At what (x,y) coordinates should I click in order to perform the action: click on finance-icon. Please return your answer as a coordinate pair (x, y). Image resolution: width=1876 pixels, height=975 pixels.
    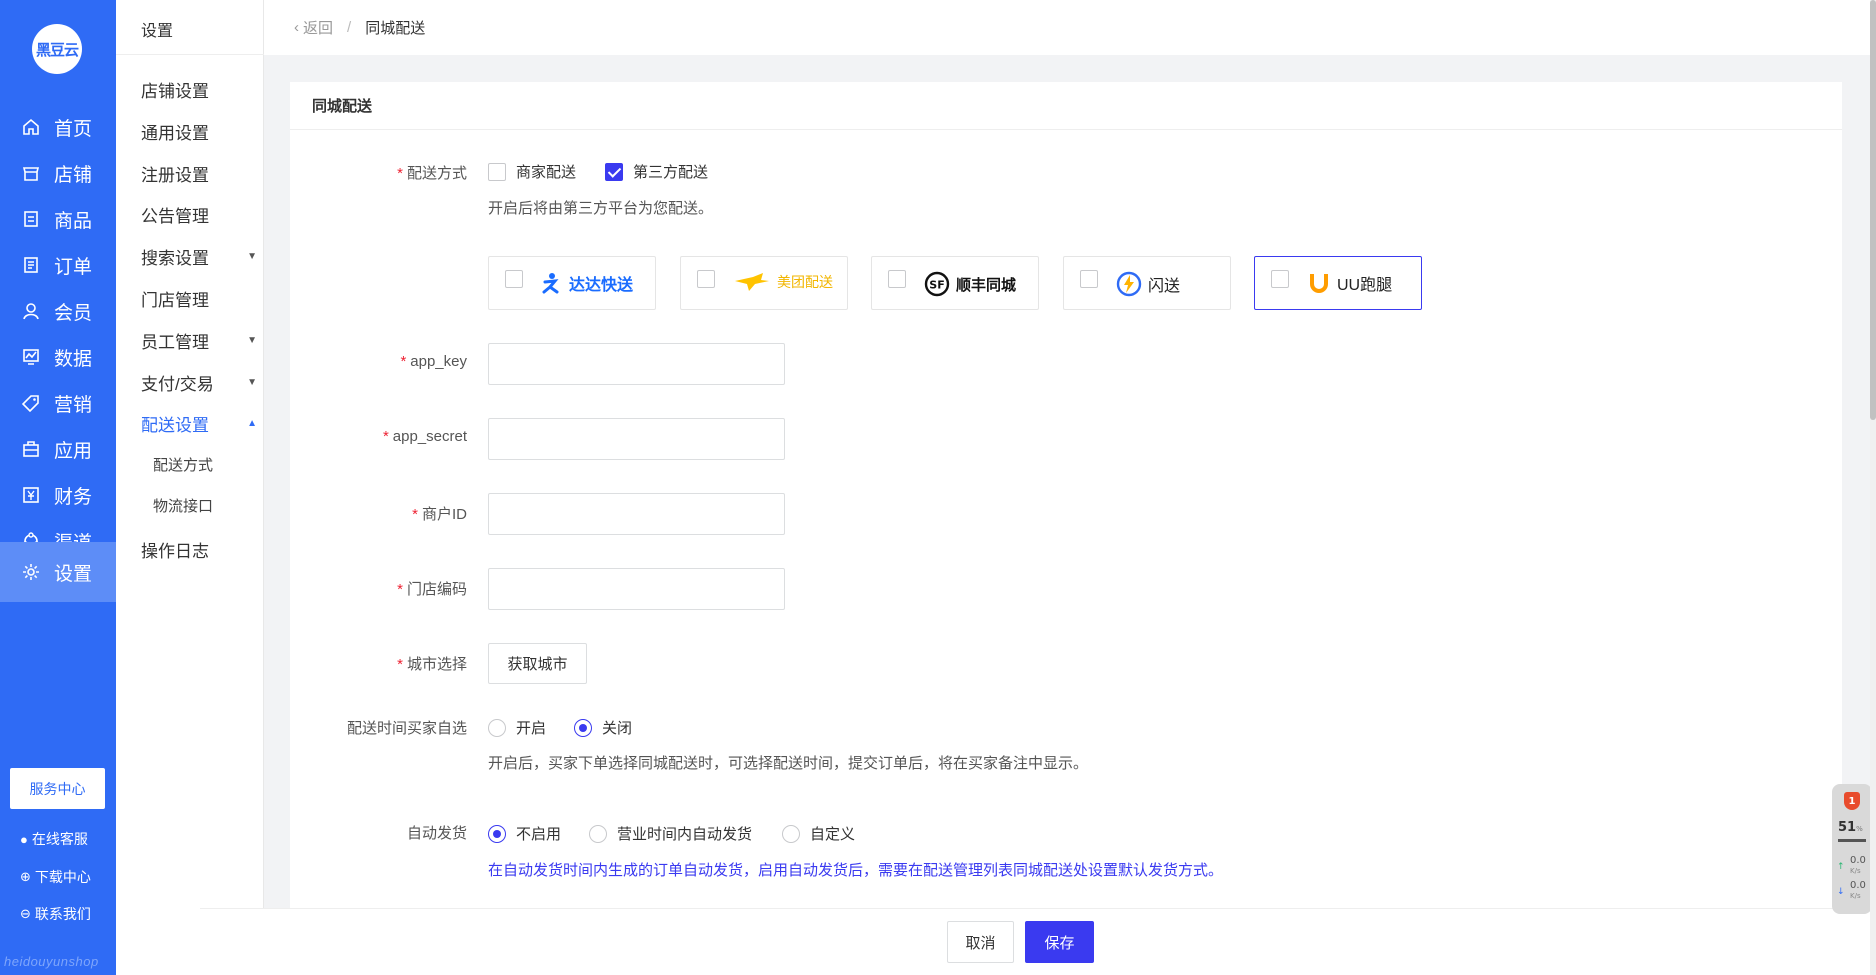
    Looking at the image, I should click on (31, 495).